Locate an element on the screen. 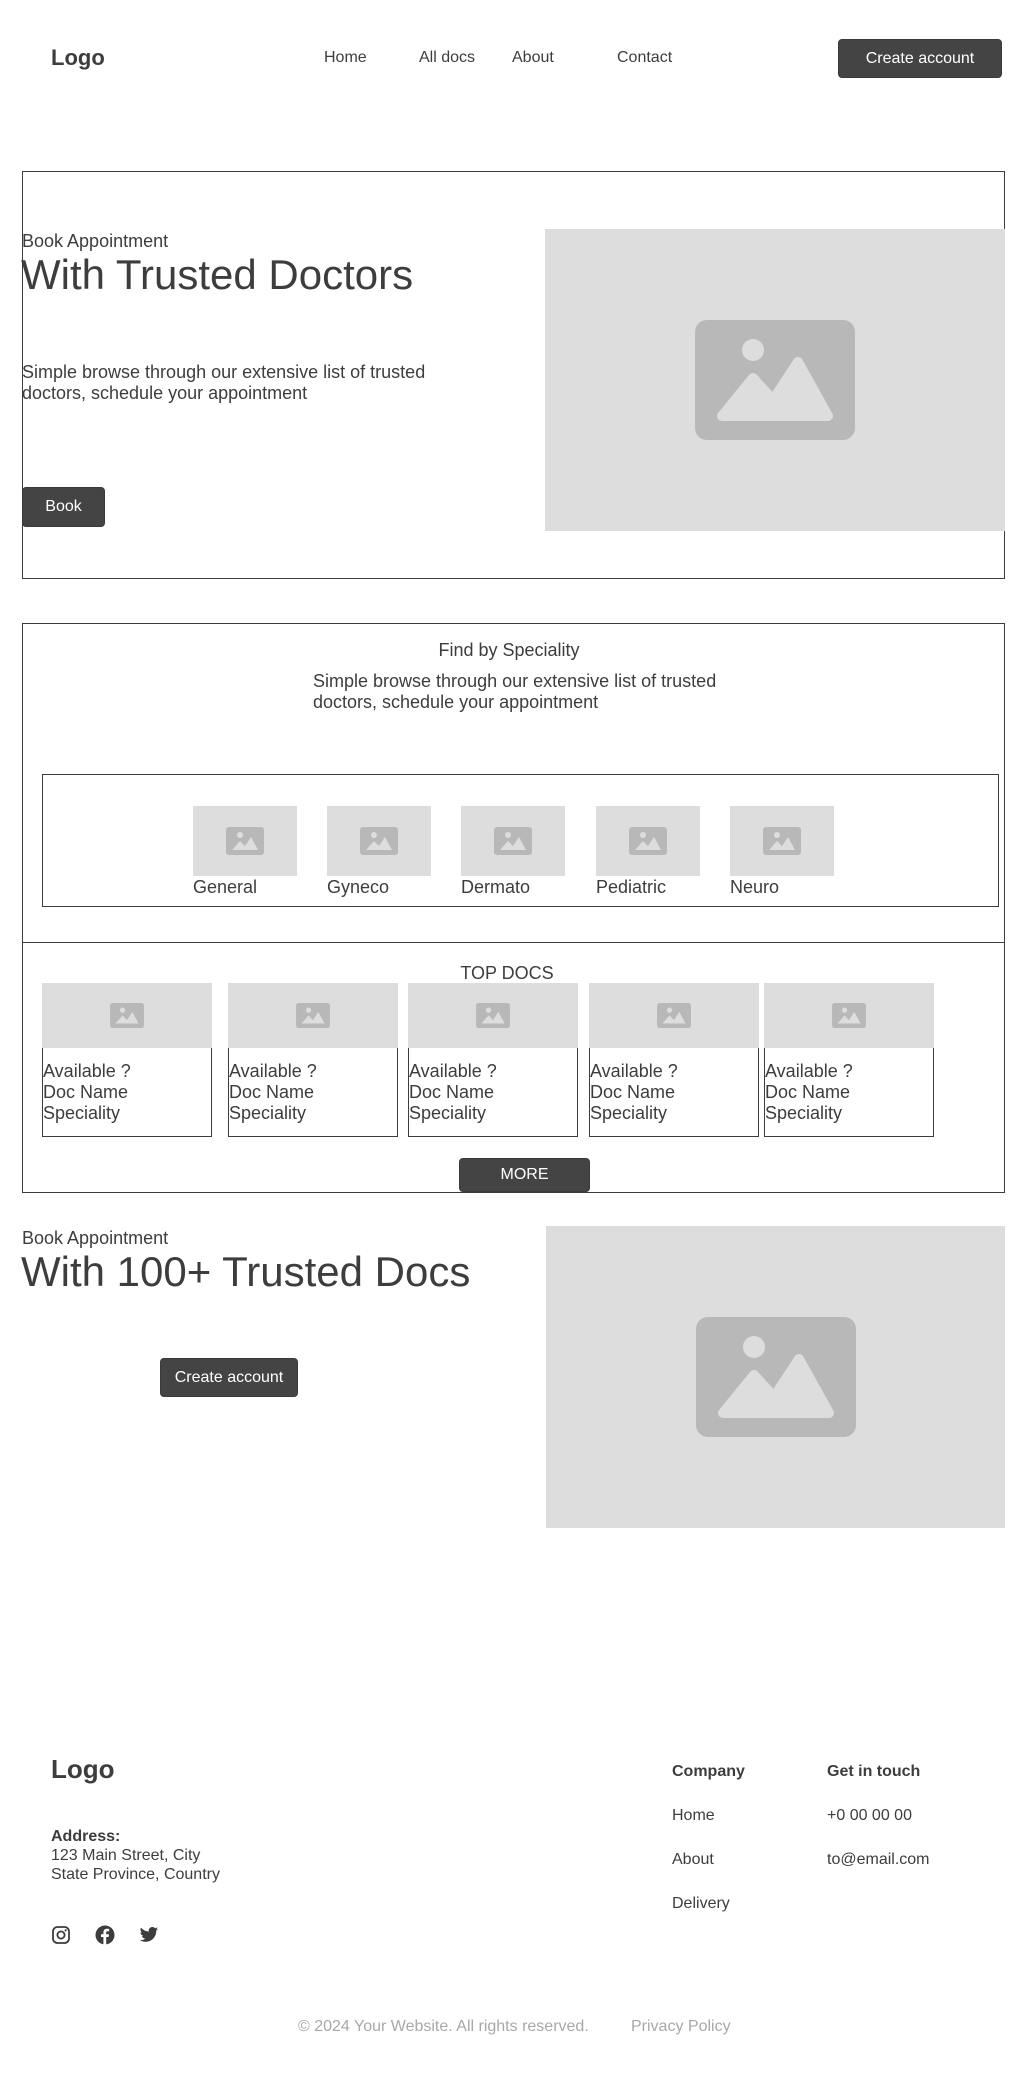  speciality-label: Neuro is located at coordinates (755, 887).